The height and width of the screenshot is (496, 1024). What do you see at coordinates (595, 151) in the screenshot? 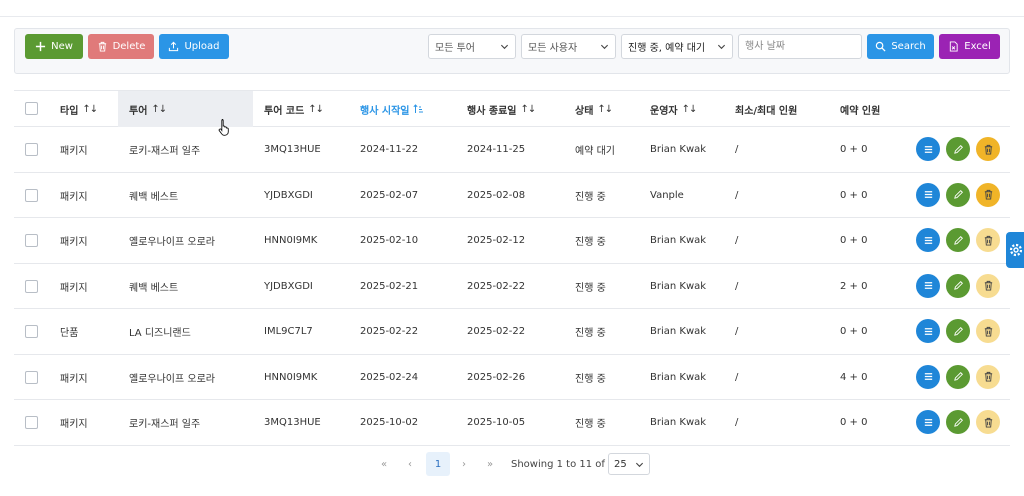
I see `cell-status: 예약 대기` at bounding box center [595, 151].